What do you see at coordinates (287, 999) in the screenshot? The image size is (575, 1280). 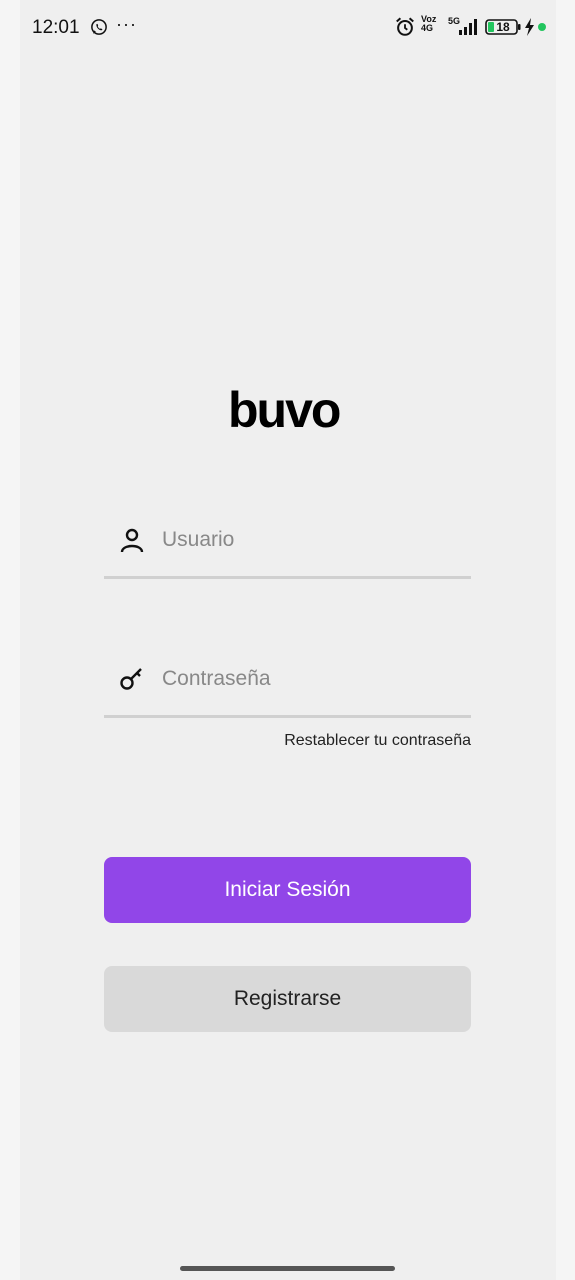 I see `register-button: Registrarse` at bounding box center [287, 999].